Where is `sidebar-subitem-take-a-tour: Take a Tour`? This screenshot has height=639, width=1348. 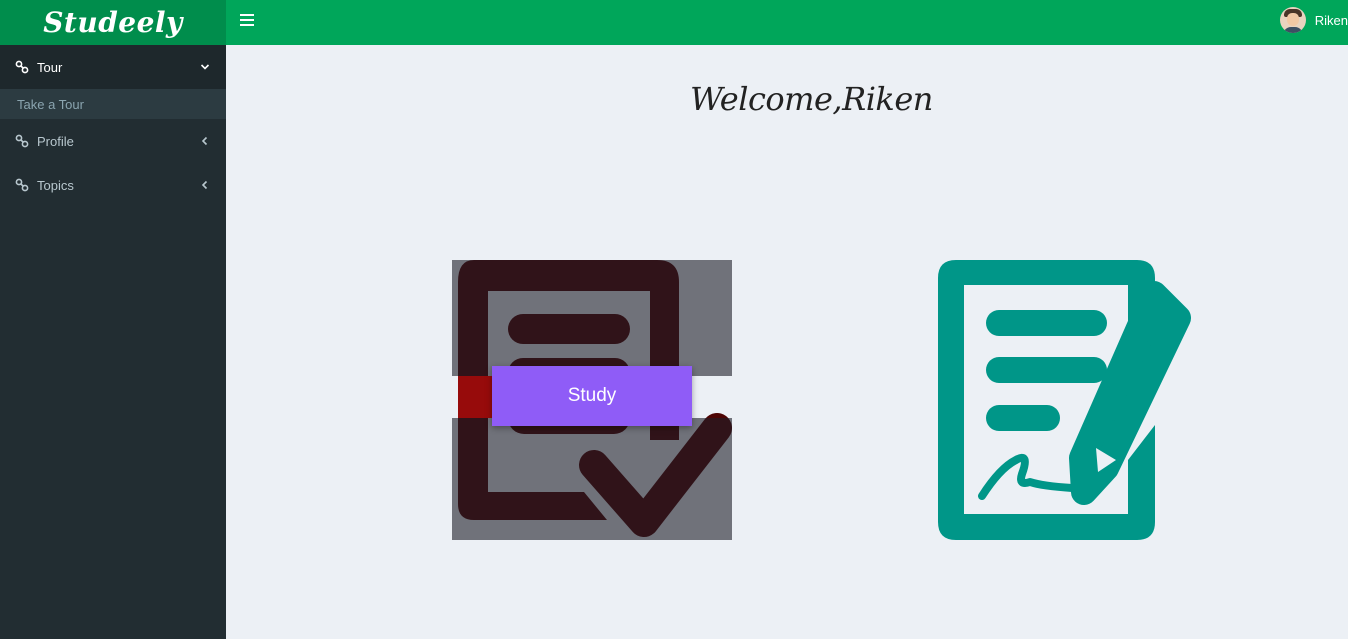 sidebar-subitem-take-a-tour: Take a Tour is located at coordinates (113, 104).